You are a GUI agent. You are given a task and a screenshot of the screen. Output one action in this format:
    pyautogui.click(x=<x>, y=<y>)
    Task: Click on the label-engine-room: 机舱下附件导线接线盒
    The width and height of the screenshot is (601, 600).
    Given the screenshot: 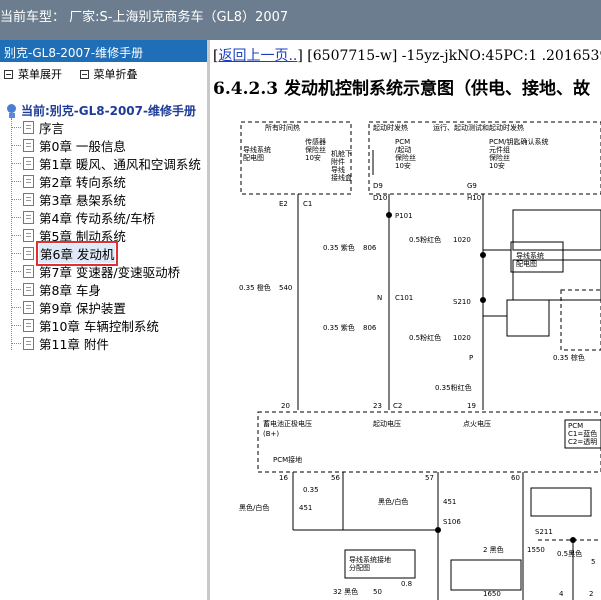 What is the action you would take?
    pyautogui.click(x=341, y=165)
    